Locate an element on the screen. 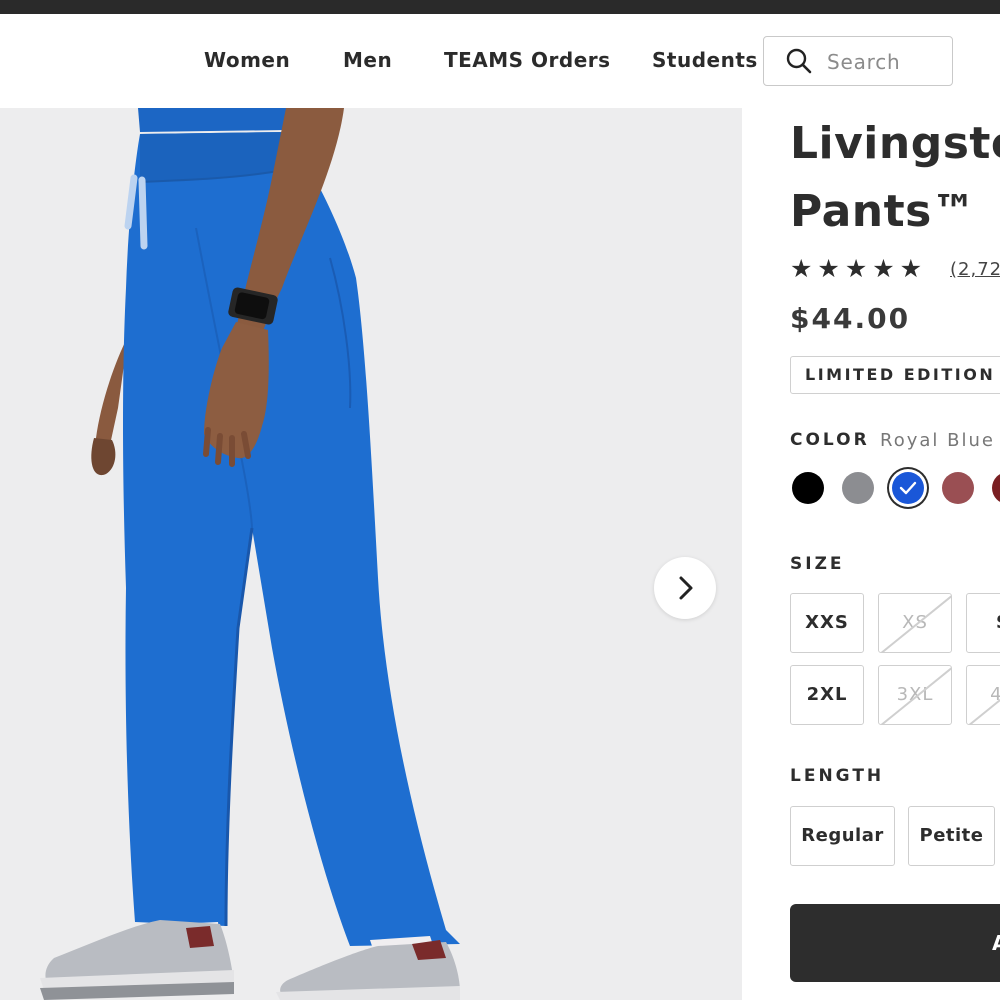  search-input: Search is located at coordinates (858, 61).